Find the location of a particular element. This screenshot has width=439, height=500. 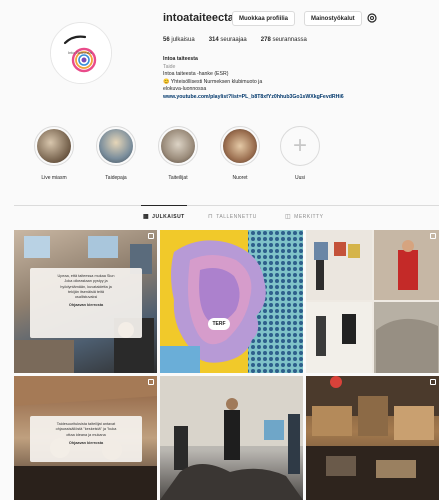

plus-icon: + is located at coordinates (299, 145).